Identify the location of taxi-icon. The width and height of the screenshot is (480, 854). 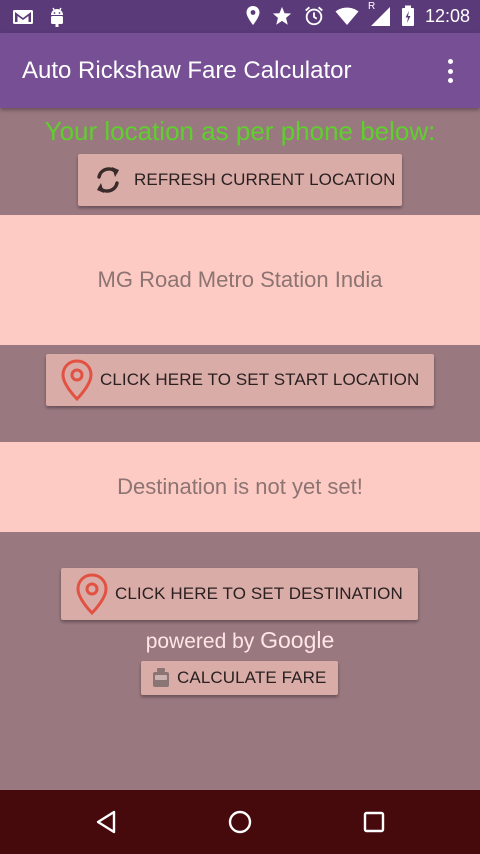
(161, 677).